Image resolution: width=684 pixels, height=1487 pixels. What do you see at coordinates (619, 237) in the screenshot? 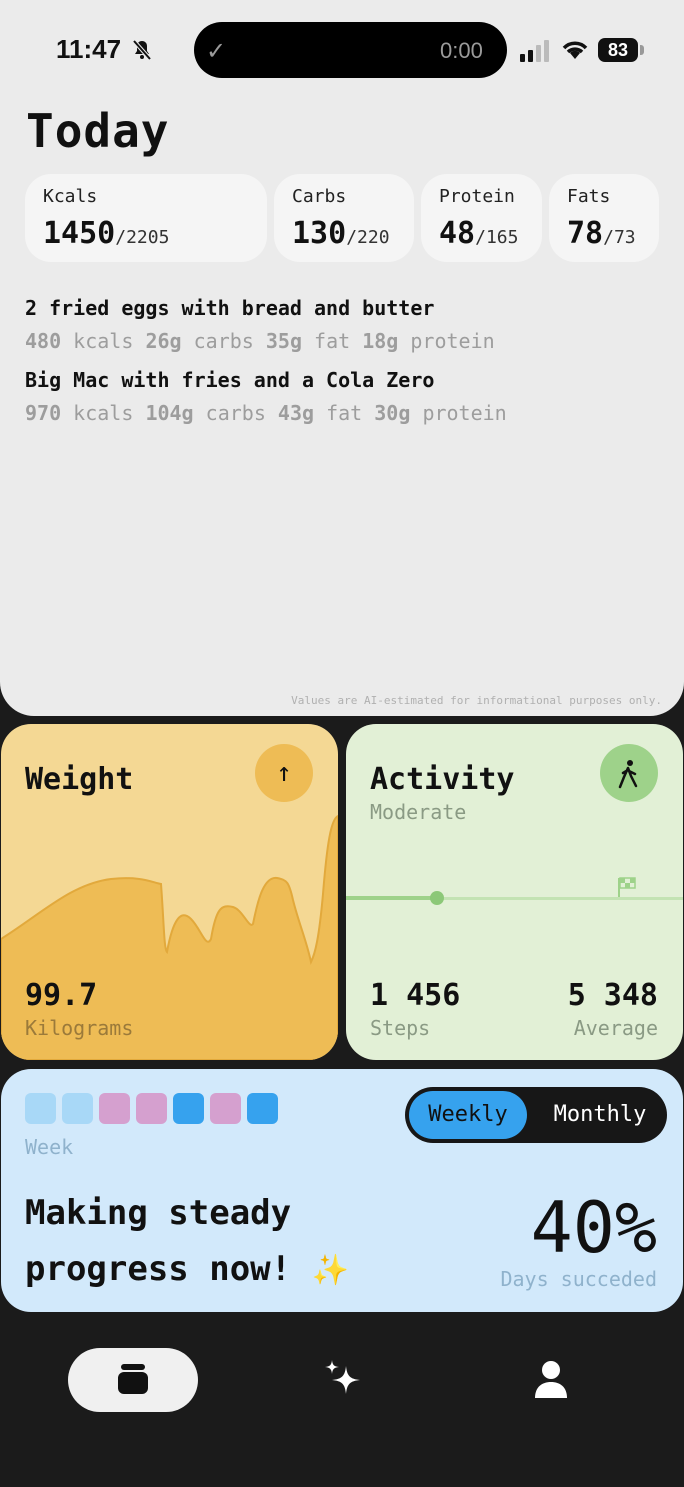
I see `macro-goal: /73` at bounding box center [619, 237].